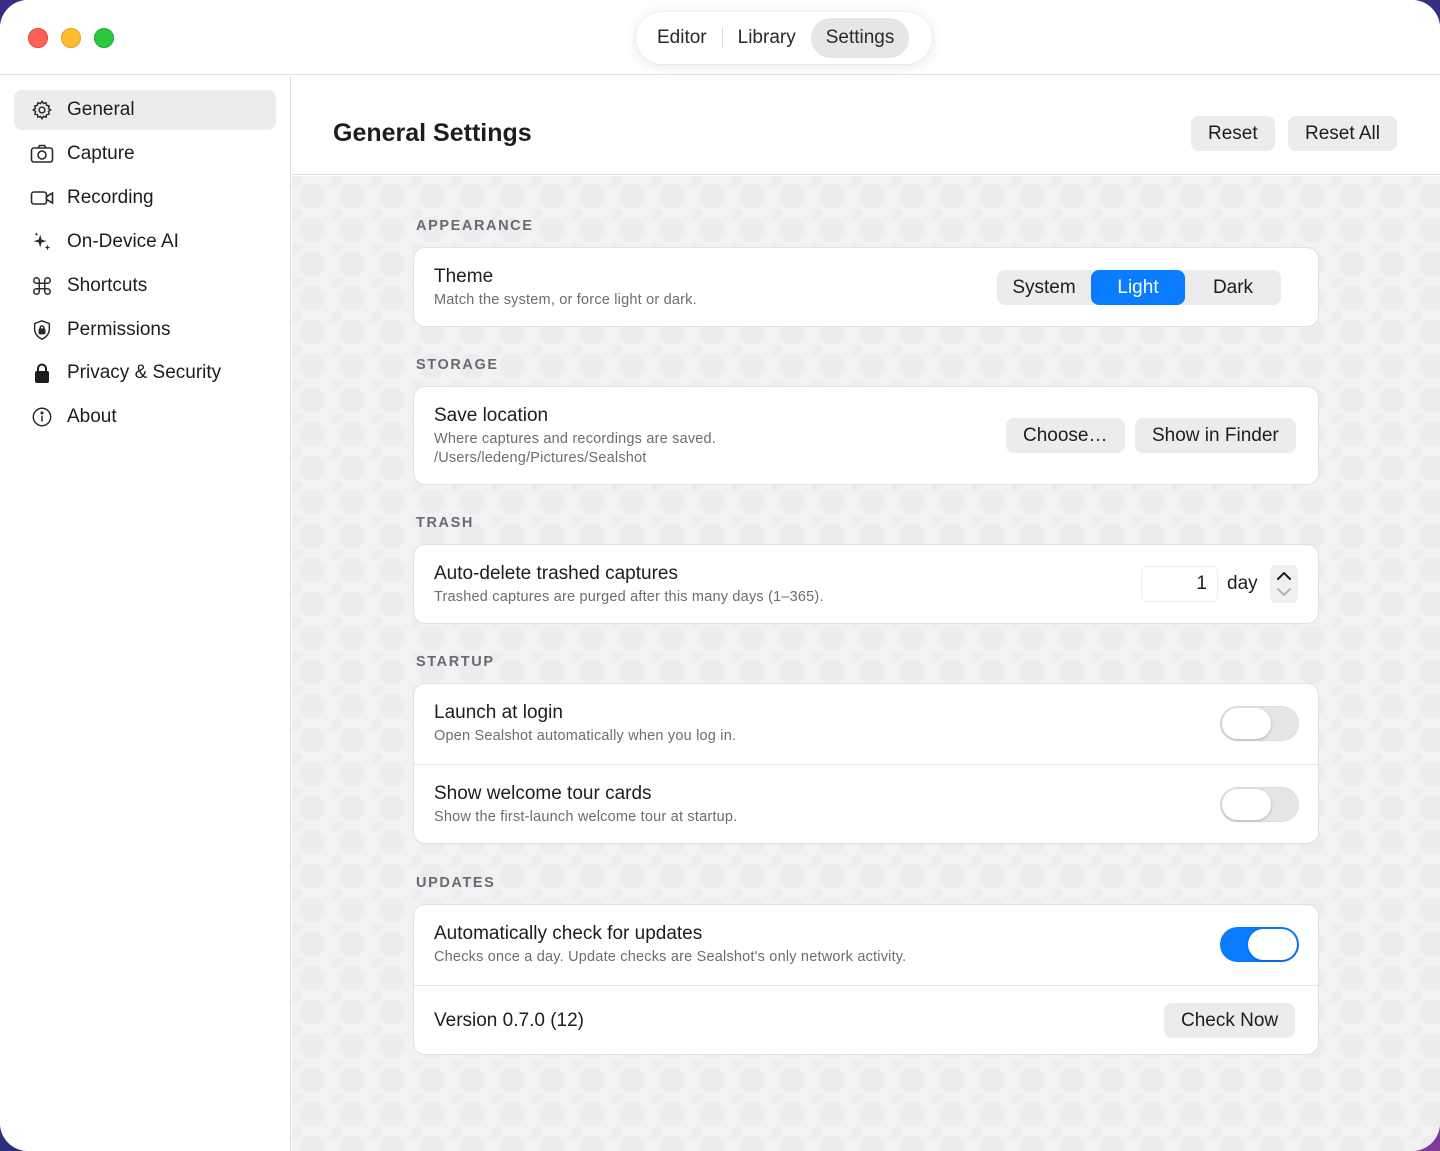 This screenshot has width=1440, height=1151. I want to click on sidebar-item-permissions: Permissions, so click(145, 330).